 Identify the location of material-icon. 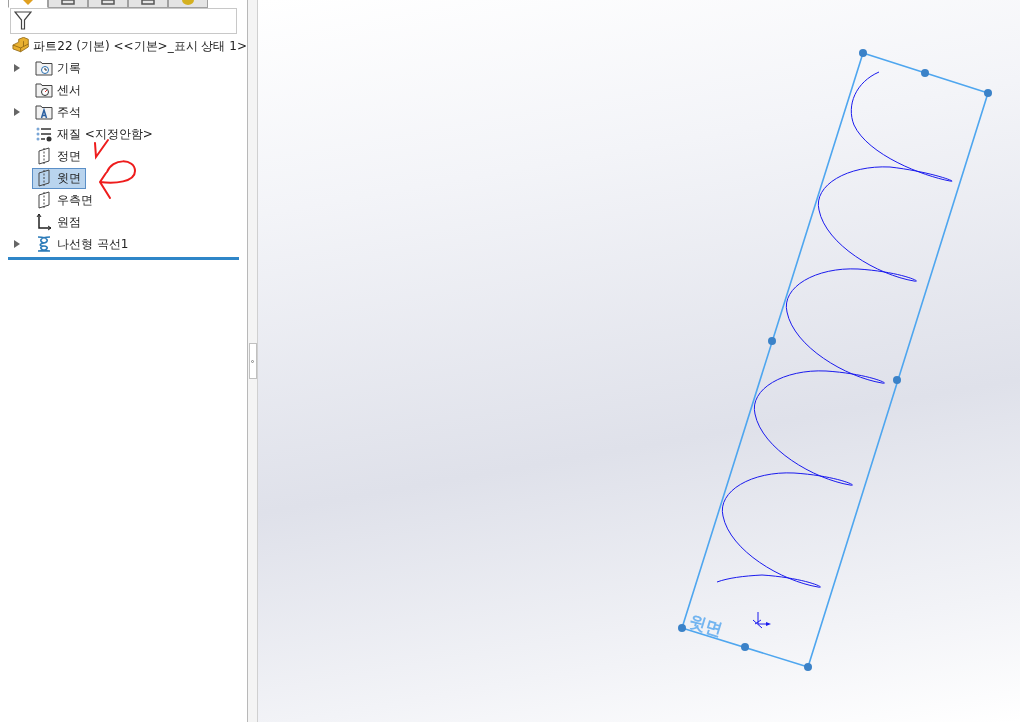
(44, 134).